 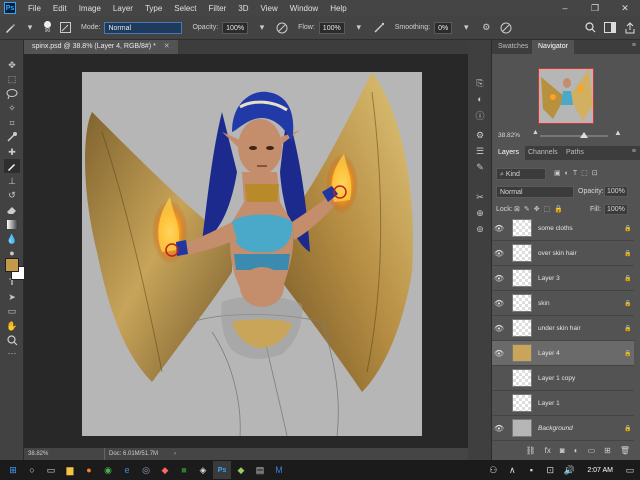 I want to click on layer-row: 👁 under skin hair 🔒, so click(x=563, y=328).